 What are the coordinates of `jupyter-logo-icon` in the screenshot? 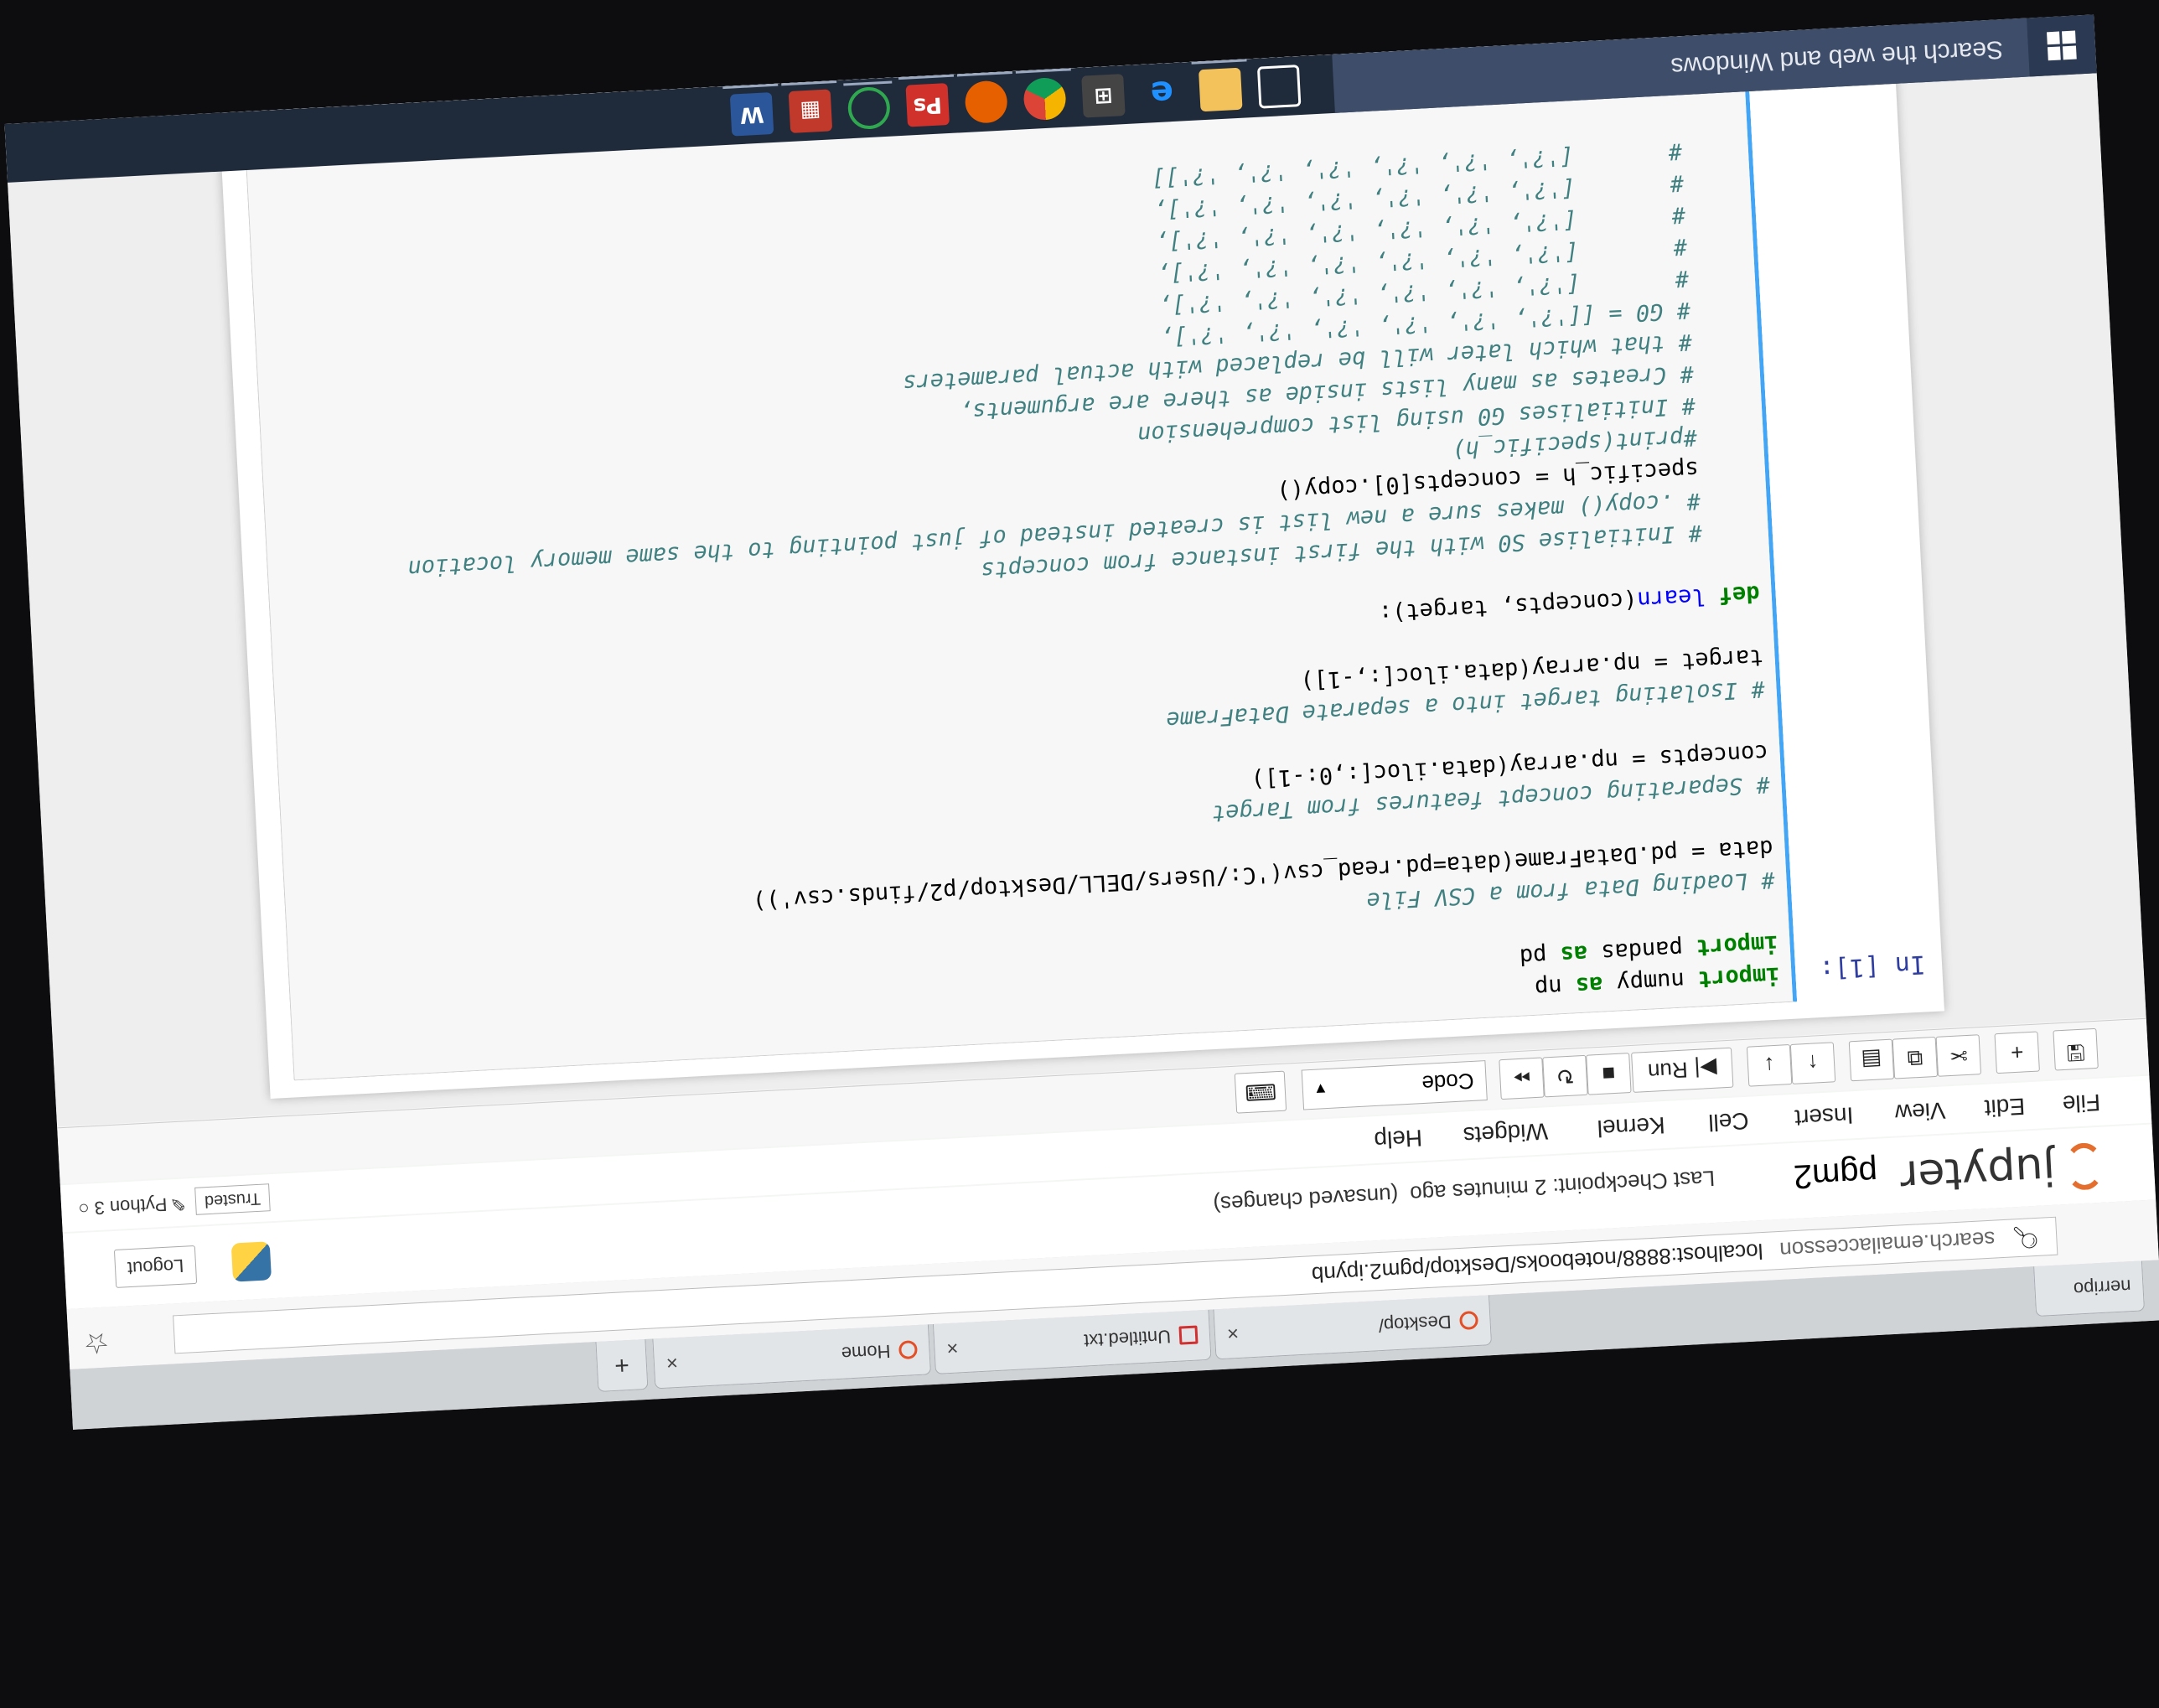 It's located at (2084, 1166).